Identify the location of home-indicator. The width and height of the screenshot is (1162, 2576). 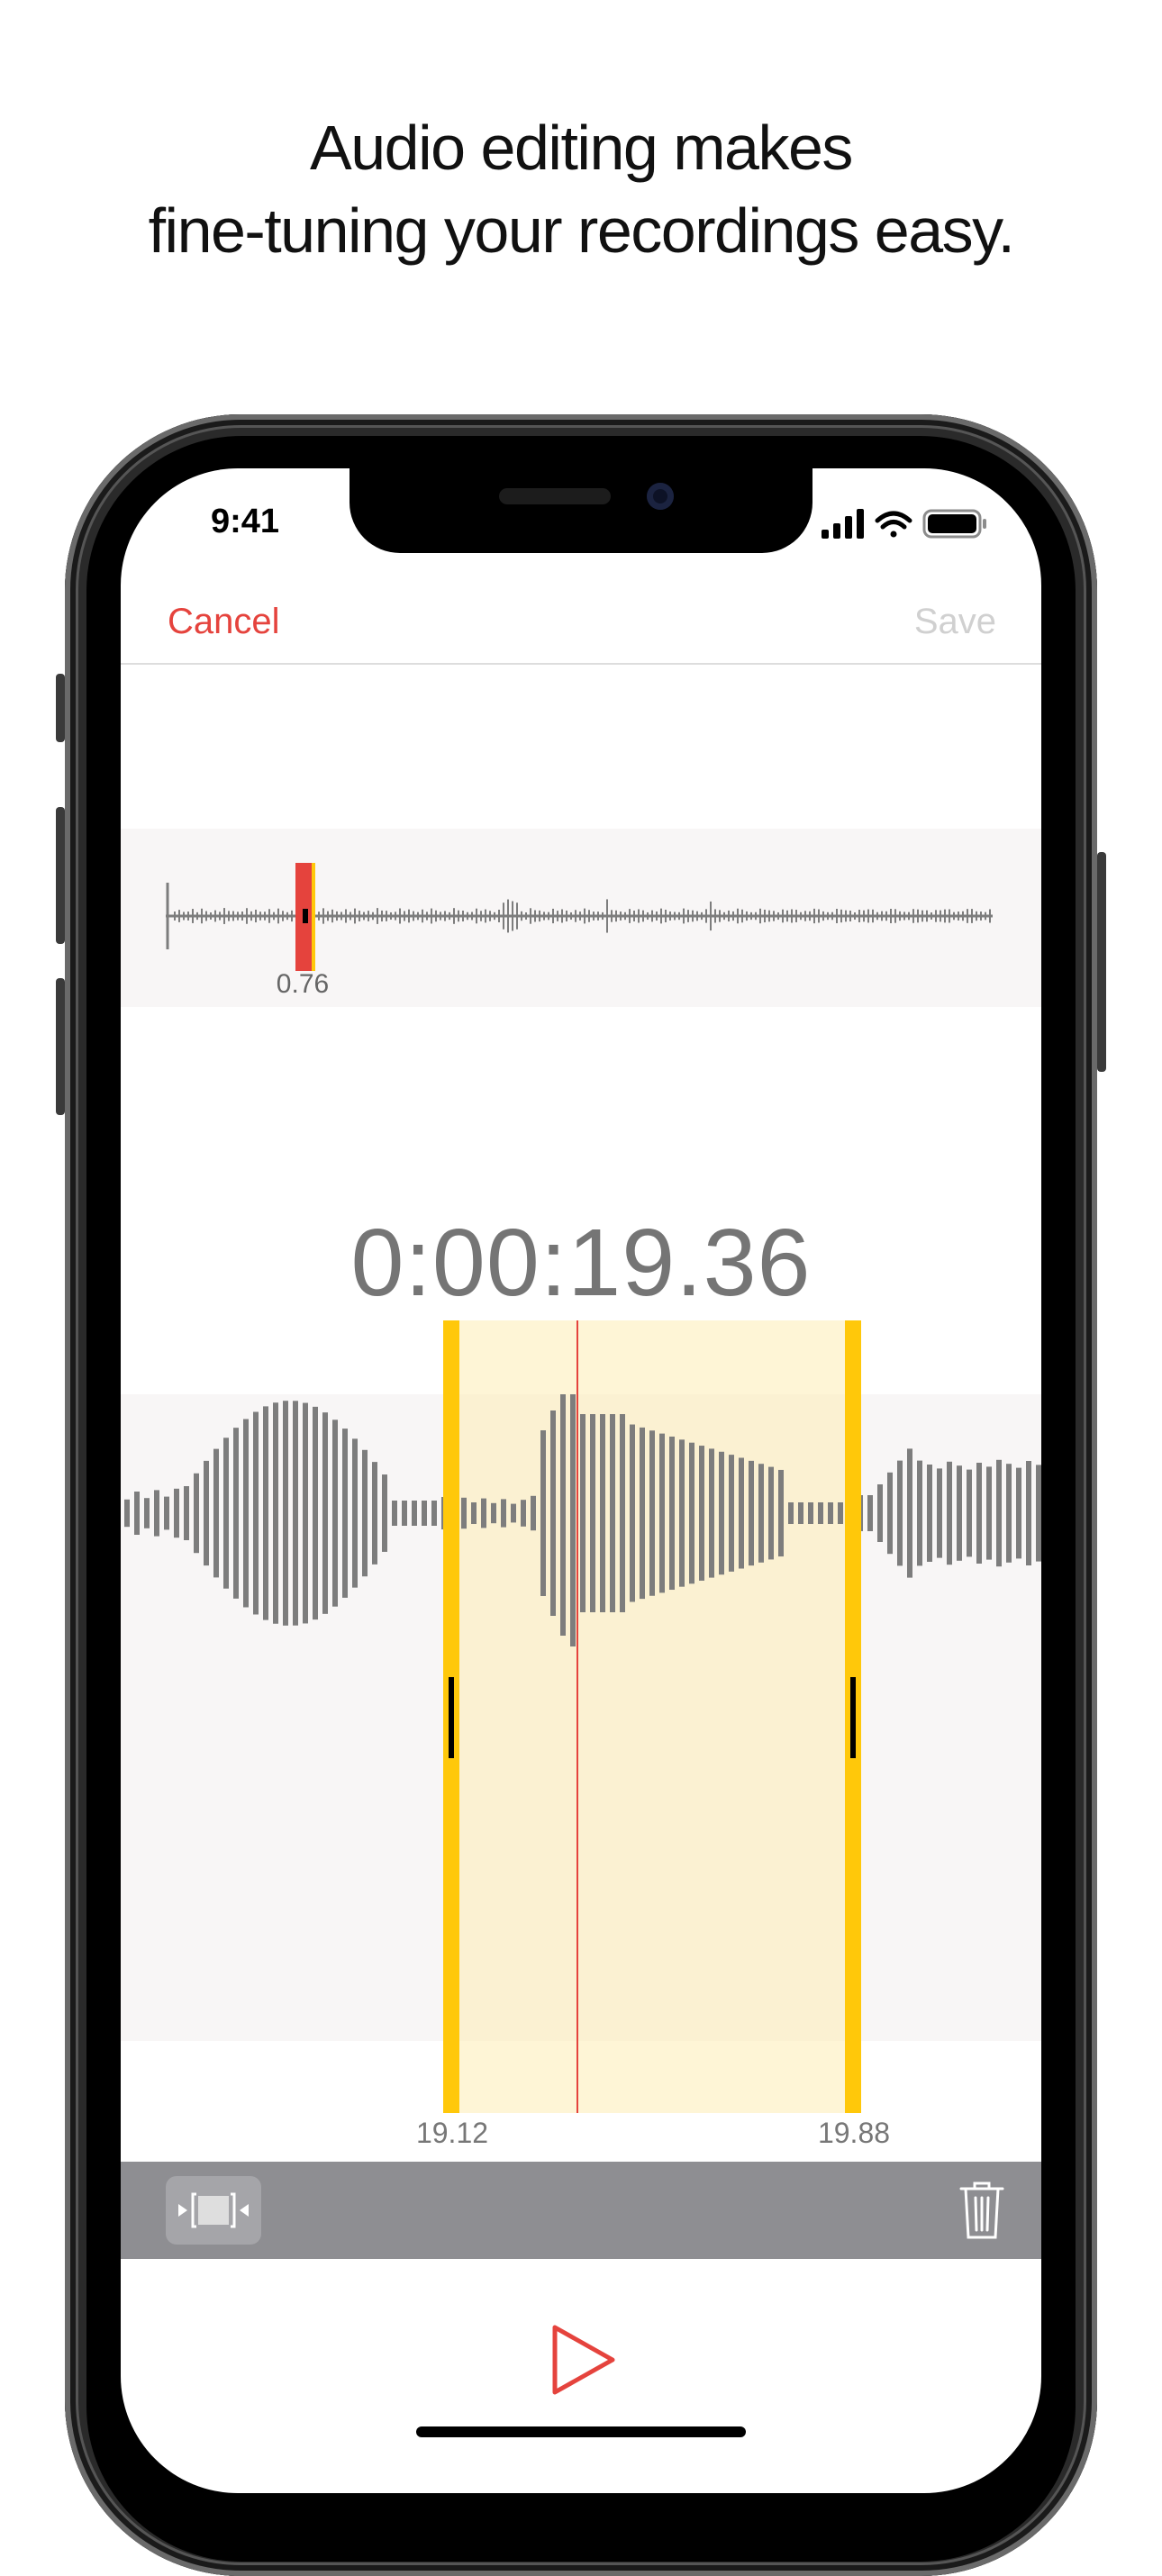
(581, 2431).